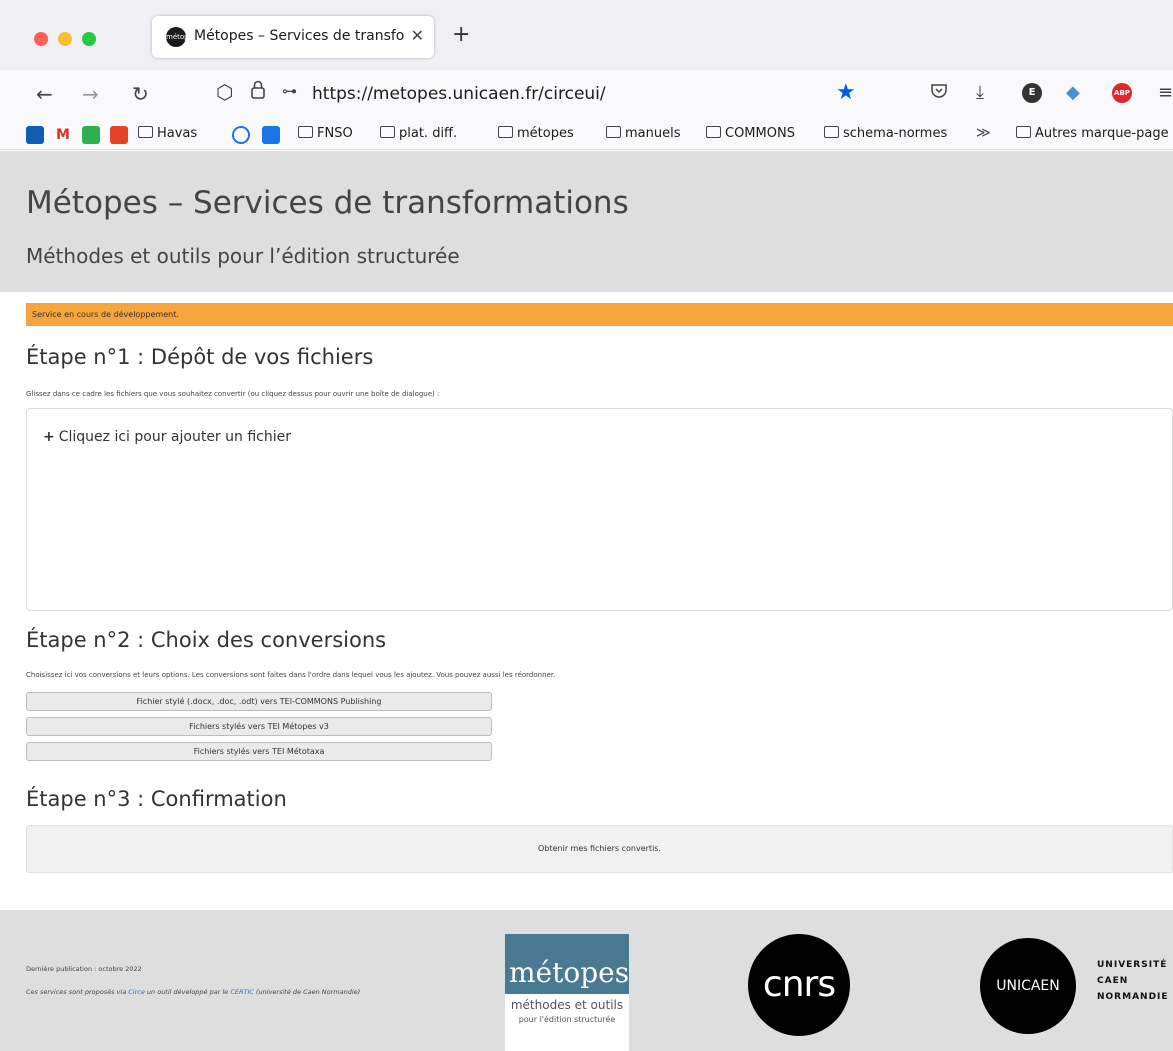 The image size is (1173, 1051). I want to click on menu-icon: ≡, so click(1165, 92).